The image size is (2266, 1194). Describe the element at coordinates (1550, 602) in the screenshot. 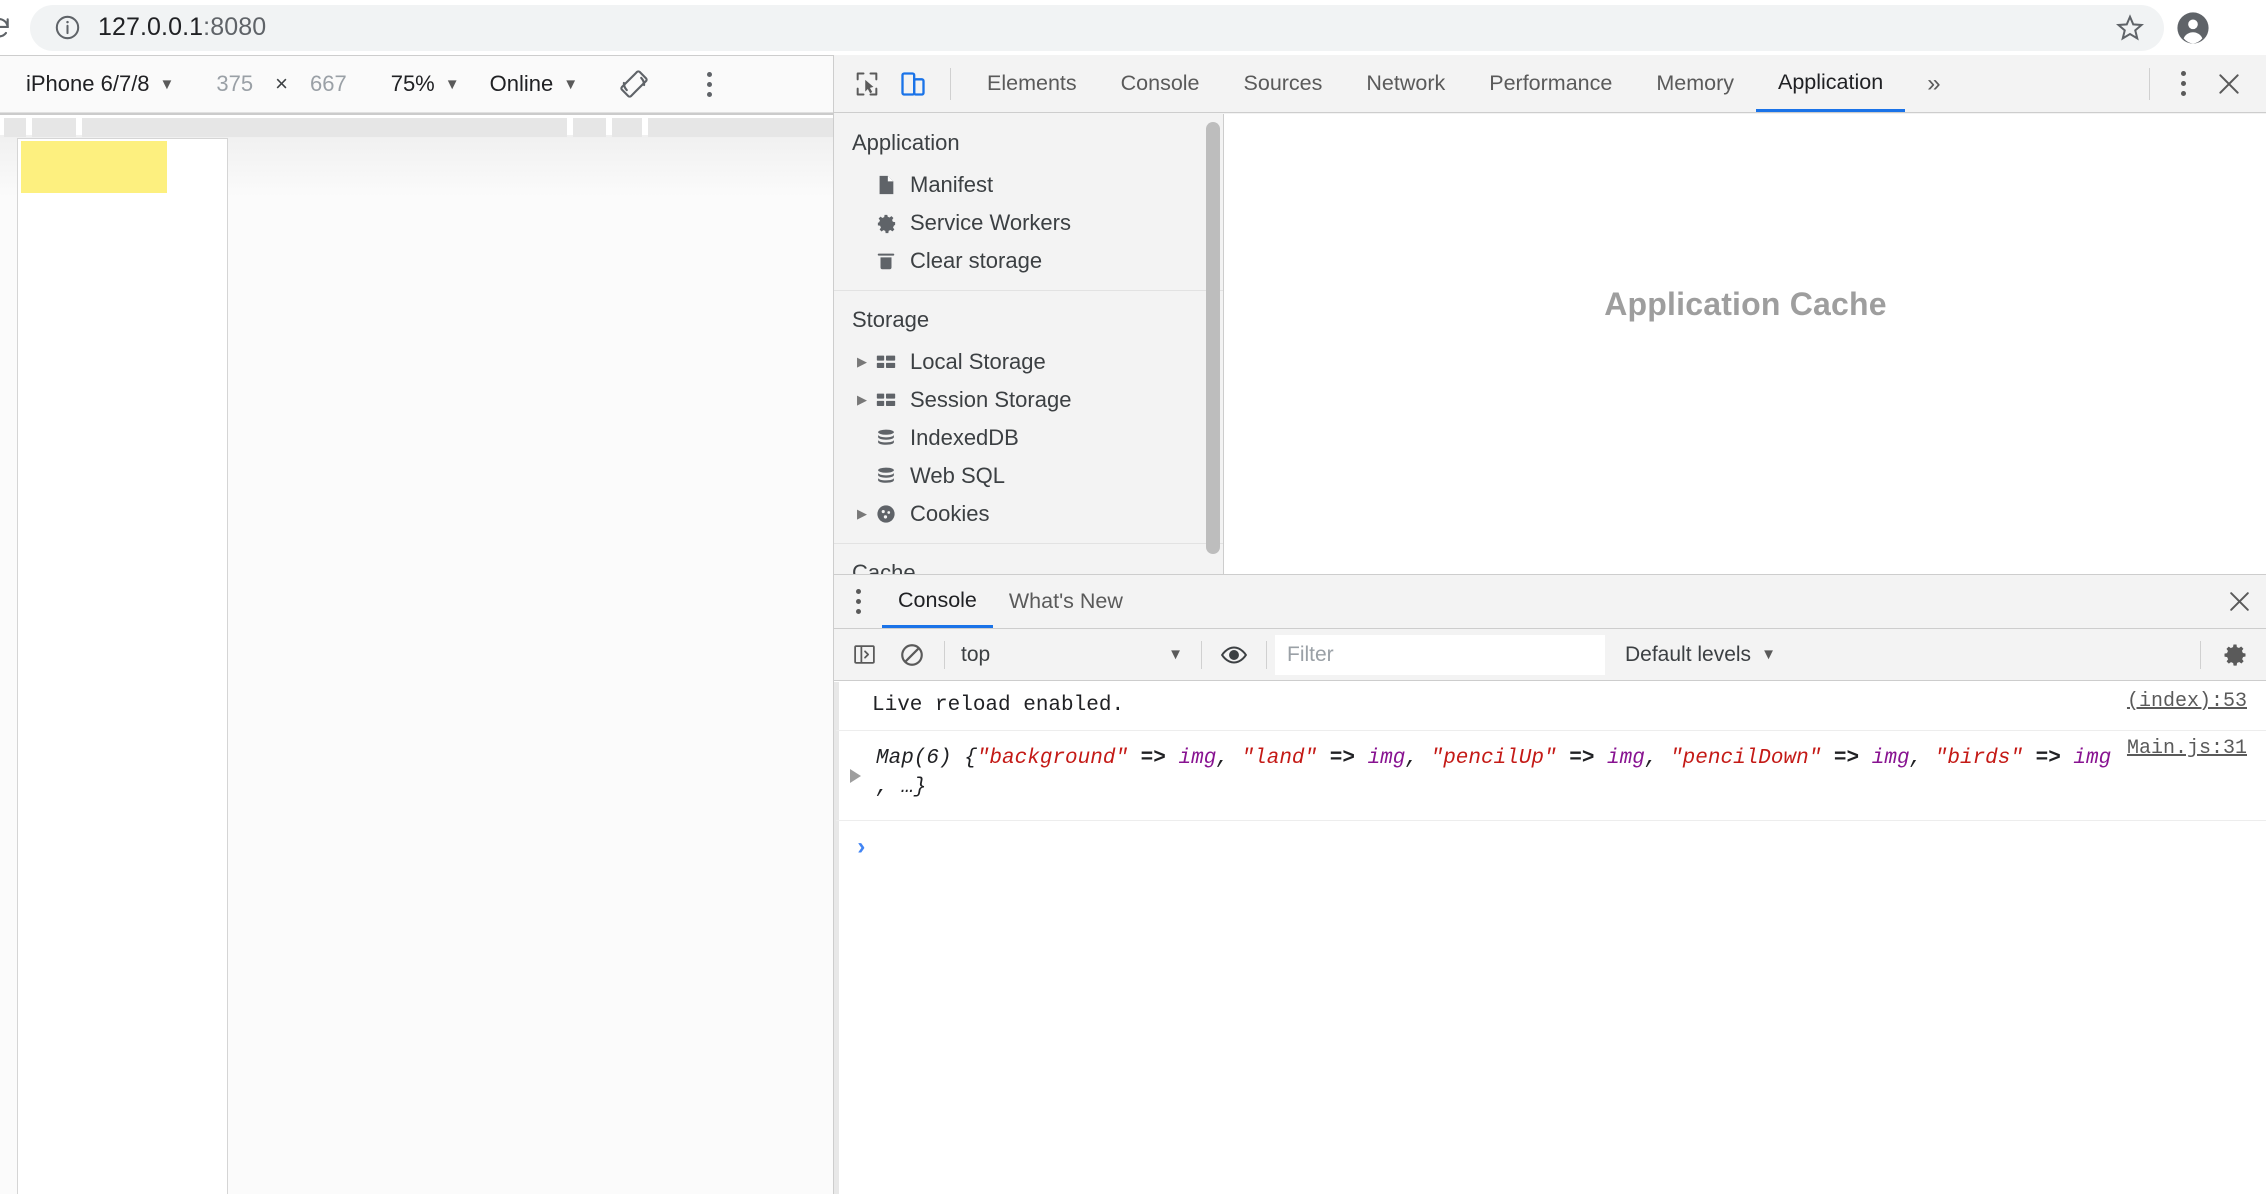

I see `drawer-tabbar: Console What's New` at that location.